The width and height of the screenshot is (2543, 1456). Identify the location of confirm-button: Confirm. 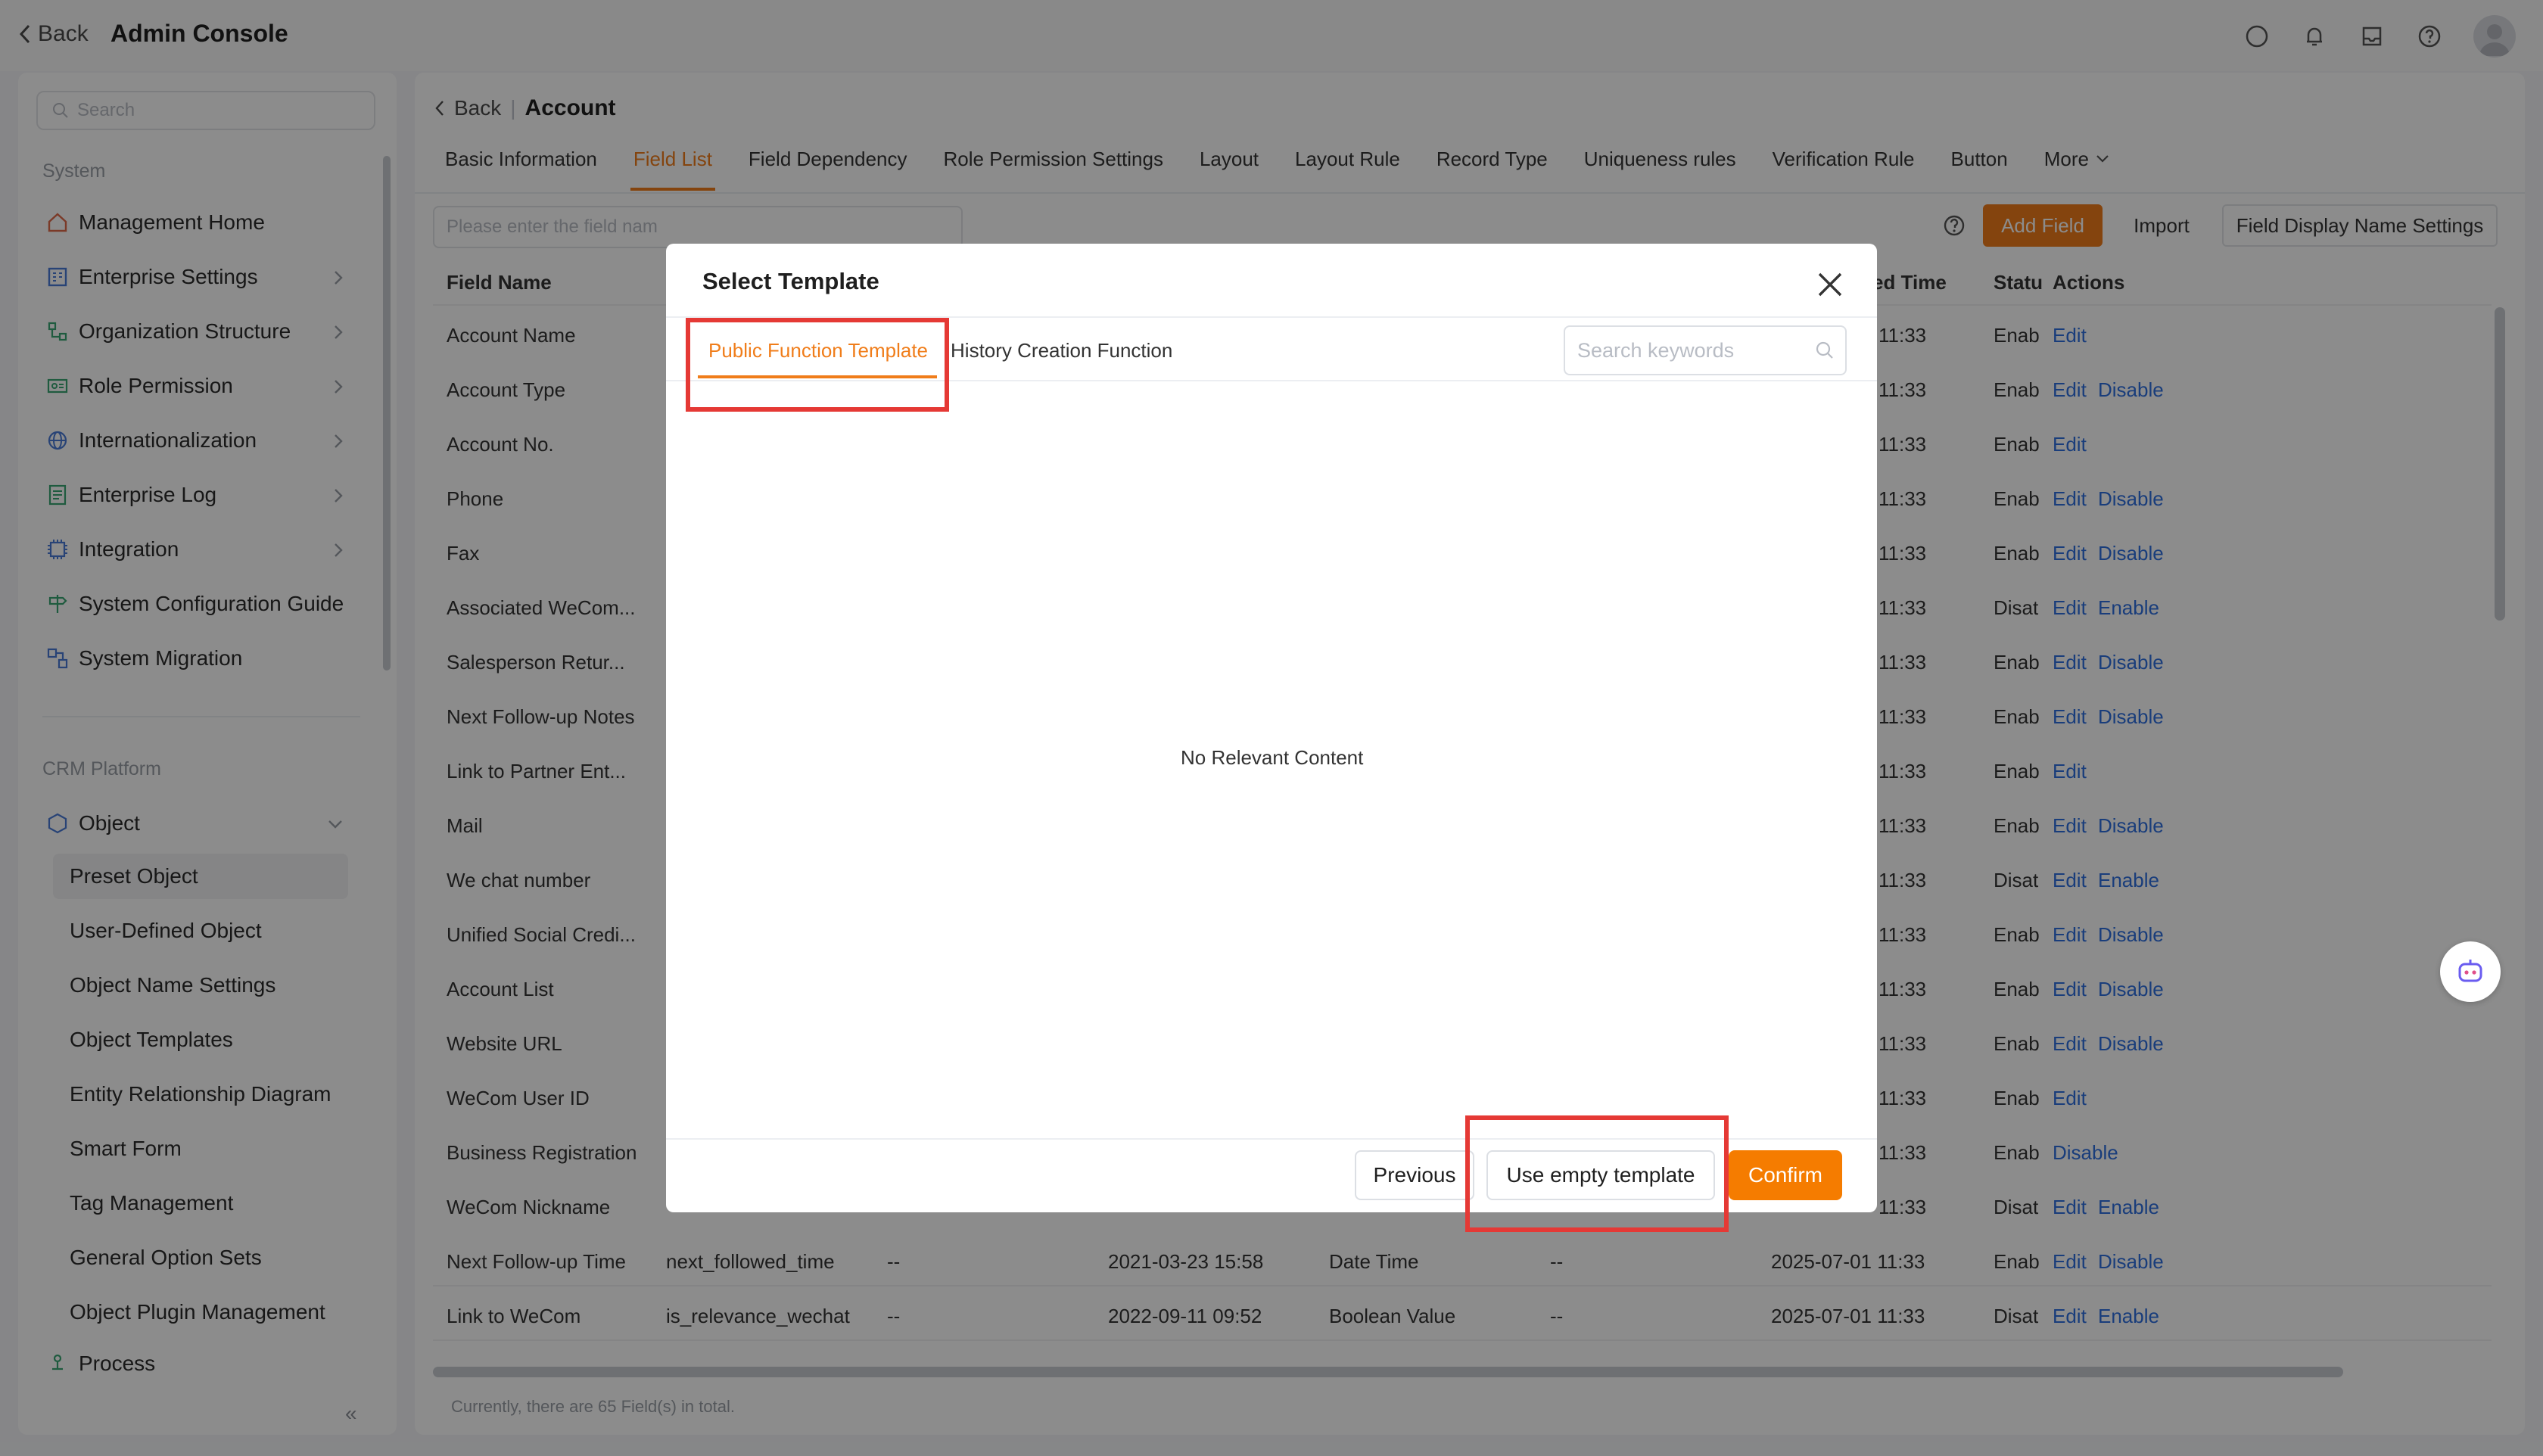
(1785, 1175).